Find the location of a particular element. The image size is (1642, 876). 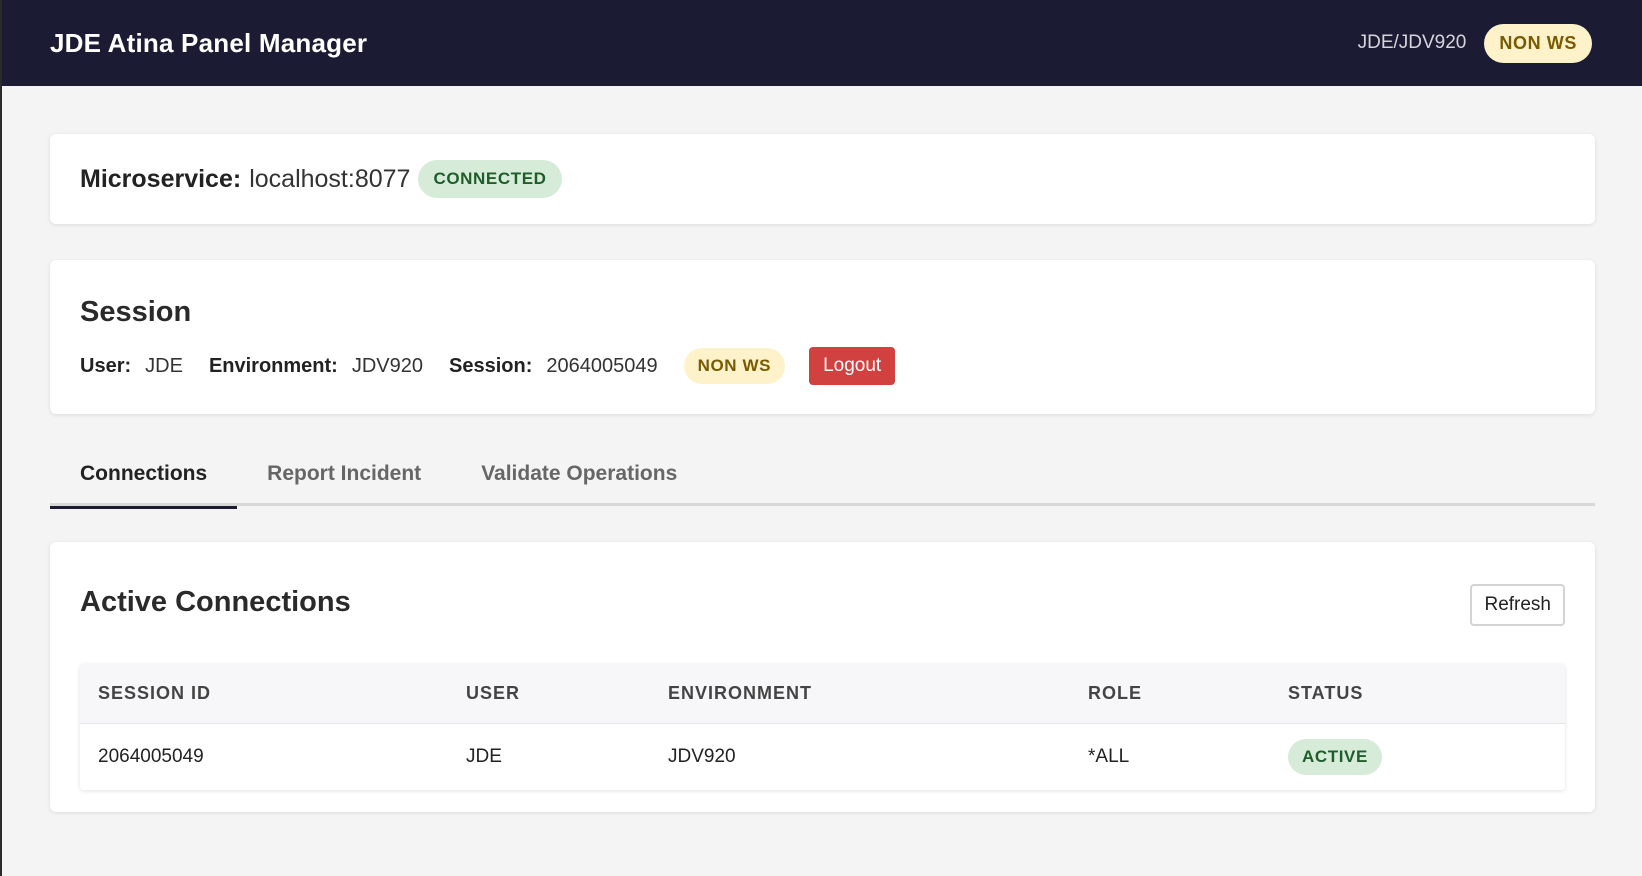

user-value: JDE is located at coordinates (164, 365).